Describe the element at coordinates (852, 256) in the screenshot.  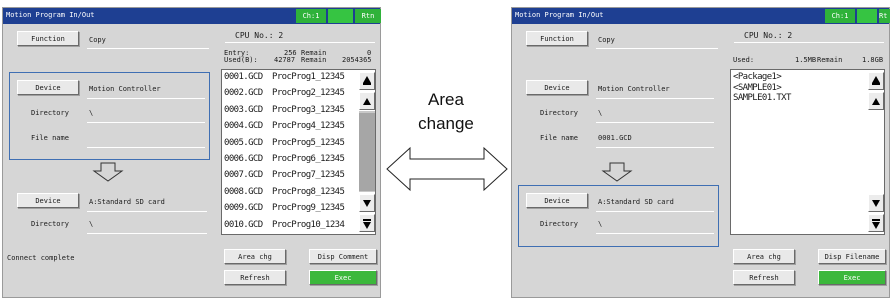
I see `display-toggle-button: Disp Filename` at that location.